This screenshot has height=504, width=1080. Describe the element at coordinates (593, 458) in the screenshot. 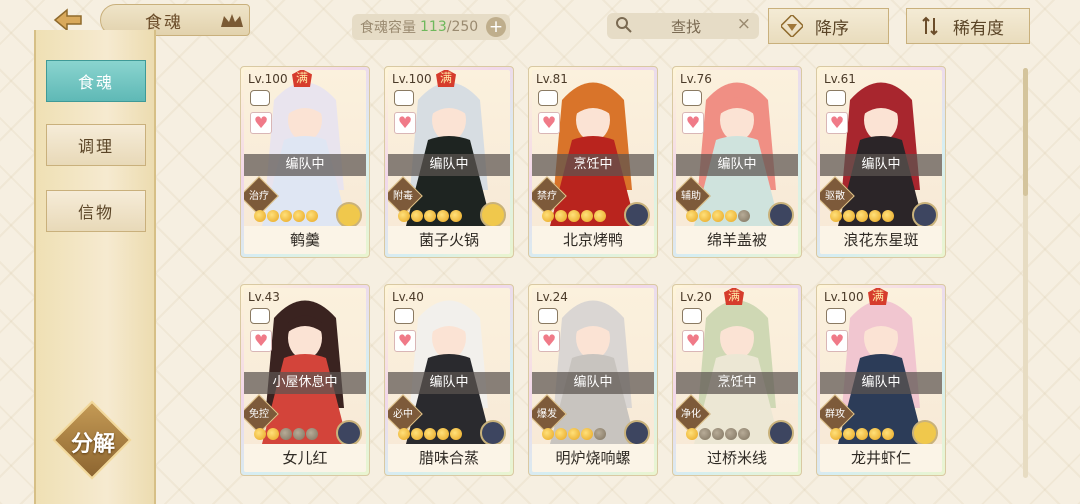

I see `food-soul-name: 明炉烧响螺` at that location.